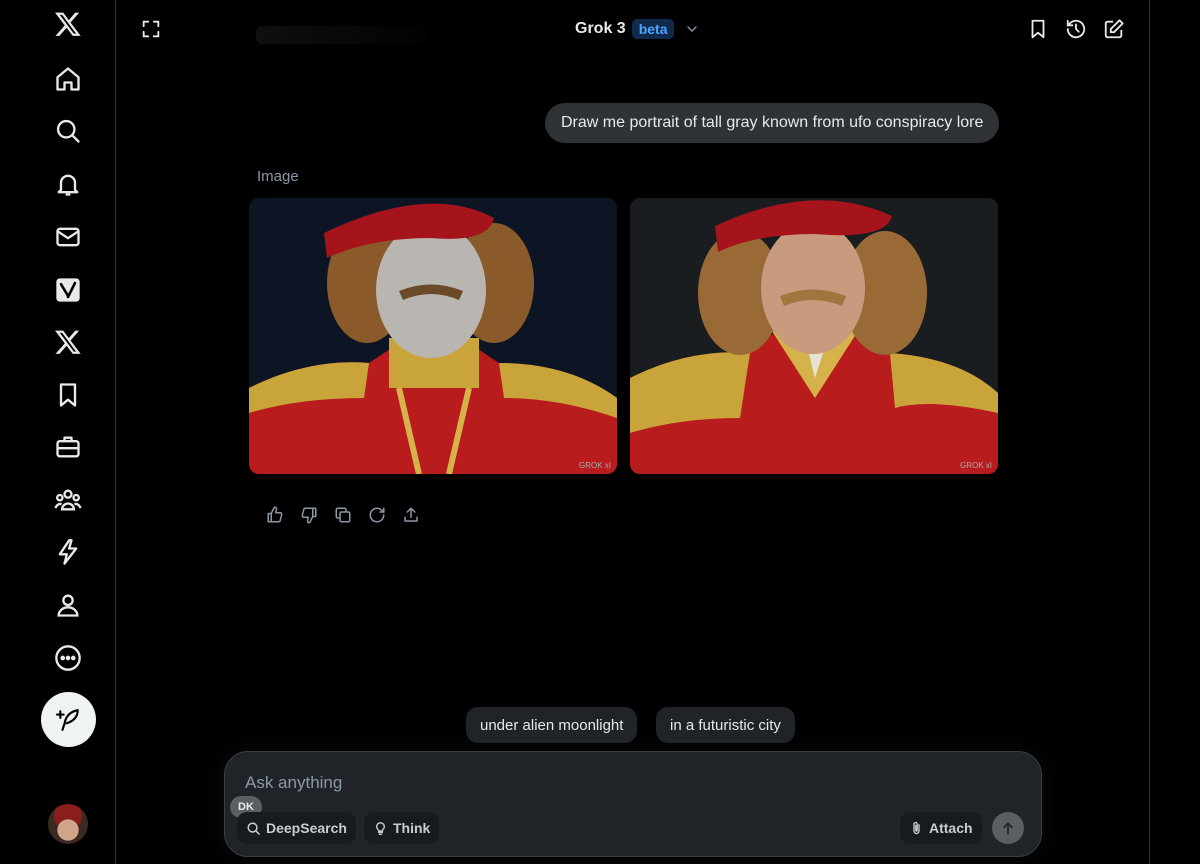  Describe the element at coordinates (552, 725) in the screenshot. I see `suggestion-chip: under alien moonlight` at that location.